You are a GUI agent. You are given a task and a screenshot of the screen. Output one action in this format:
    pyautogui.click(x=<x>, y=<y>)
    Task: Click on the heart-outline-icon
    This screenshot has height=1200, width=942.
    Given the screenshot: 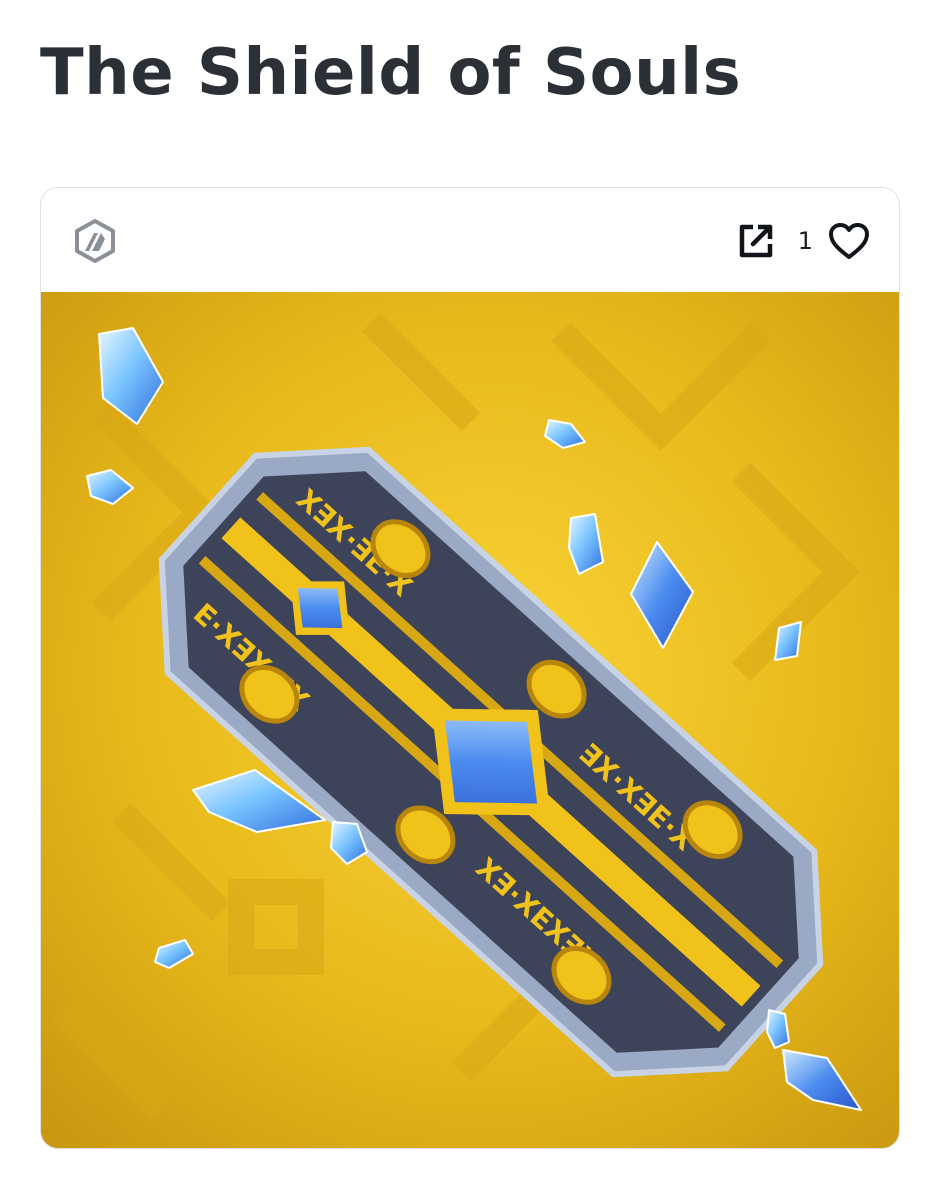 What is the action you would take?
    pyautogui.click(x=849, y=241)
    